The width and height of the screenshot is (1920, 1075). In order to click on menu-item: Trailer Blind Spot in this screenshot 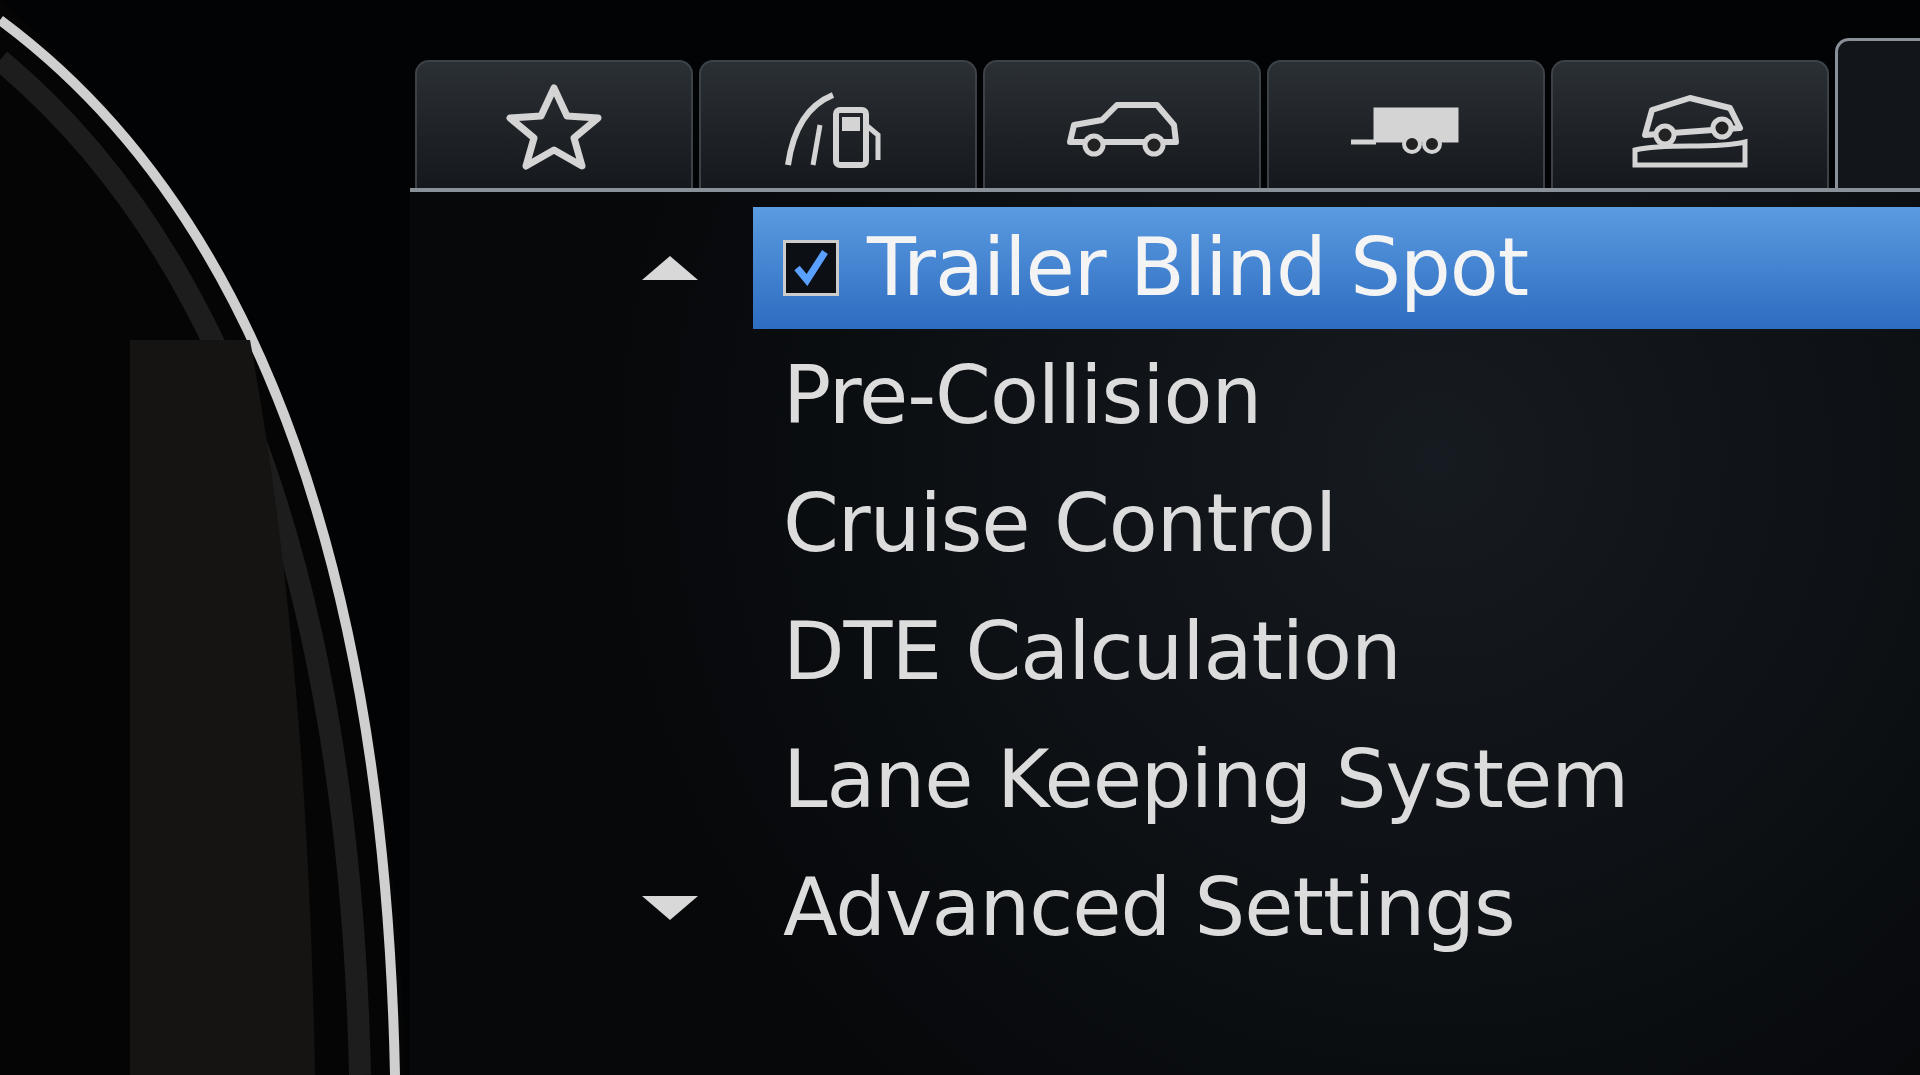, I will do `click(1336, 268)`.